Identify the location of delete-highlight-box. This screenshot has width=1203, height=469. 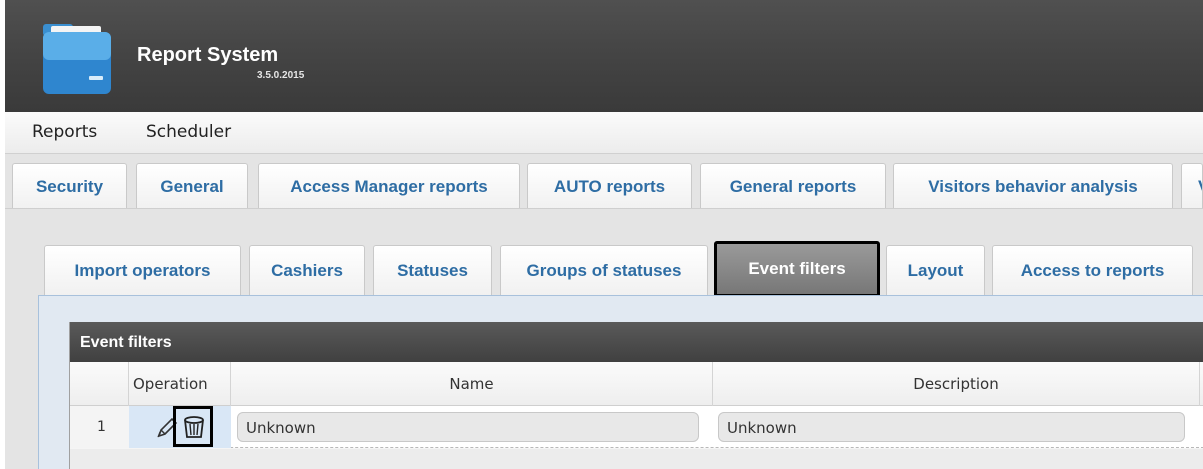
(193, 426).